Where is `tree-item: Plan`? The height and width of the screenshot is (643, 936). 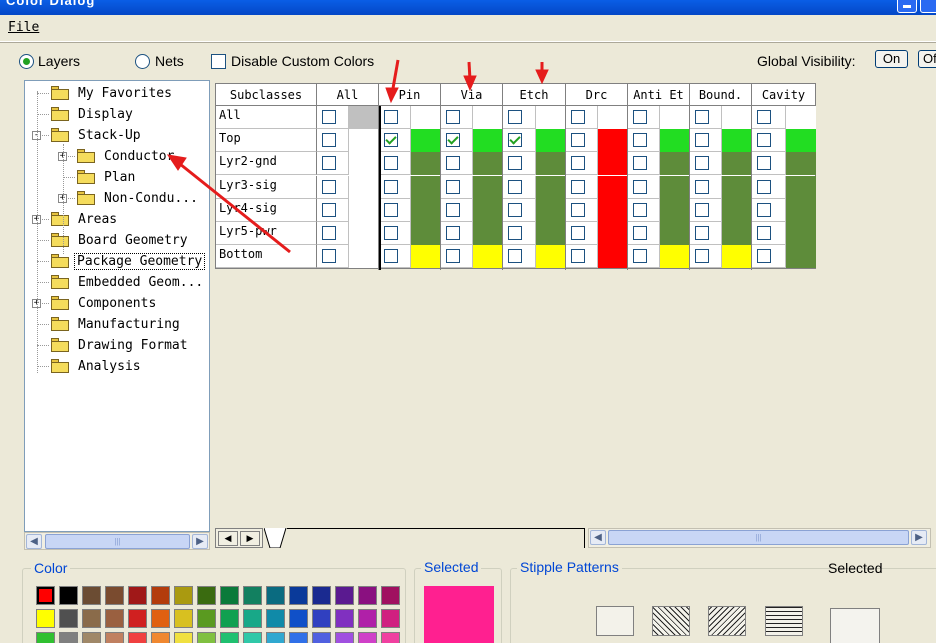
tree-item: Plan is located at coordinates (117, 177).